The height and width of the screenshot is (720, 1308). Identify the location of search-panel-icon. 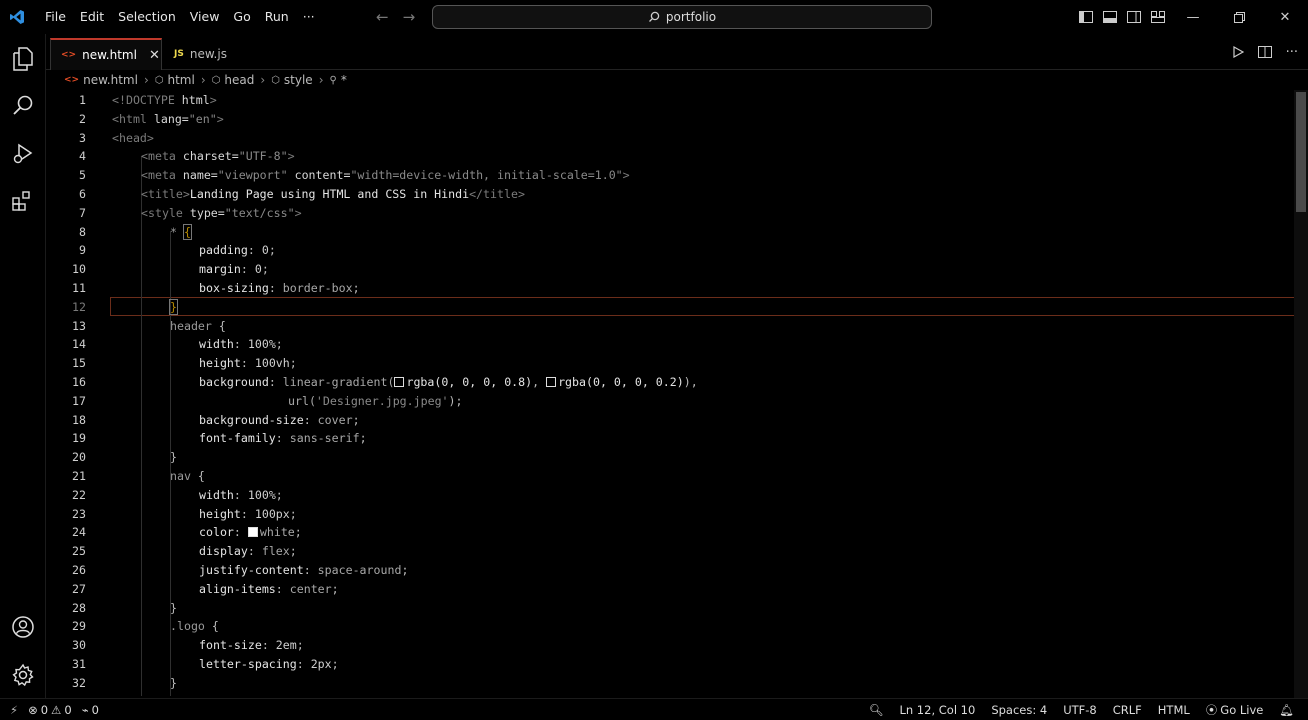
(23, 105).